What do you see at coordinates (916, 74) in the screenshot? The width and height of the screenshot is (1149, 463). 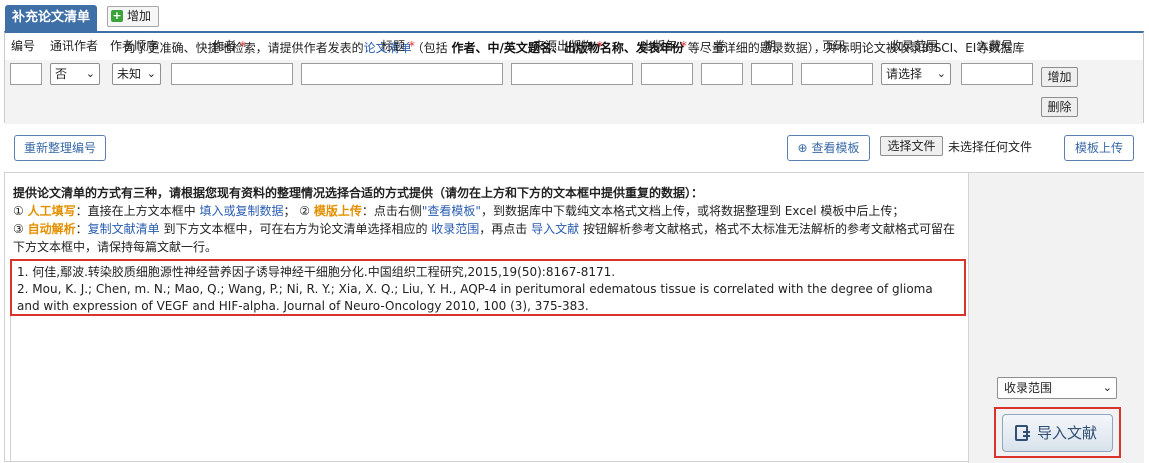 I see `indexed-select: 请选择 ⌄` at bounding box center [916, 74].